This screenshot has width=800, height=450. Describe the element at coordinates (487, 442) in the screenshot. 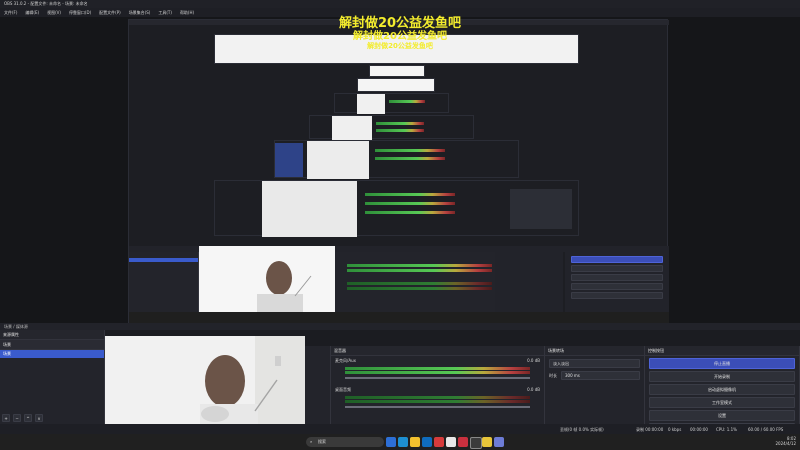

I see `app-yellow-icon` at that location.